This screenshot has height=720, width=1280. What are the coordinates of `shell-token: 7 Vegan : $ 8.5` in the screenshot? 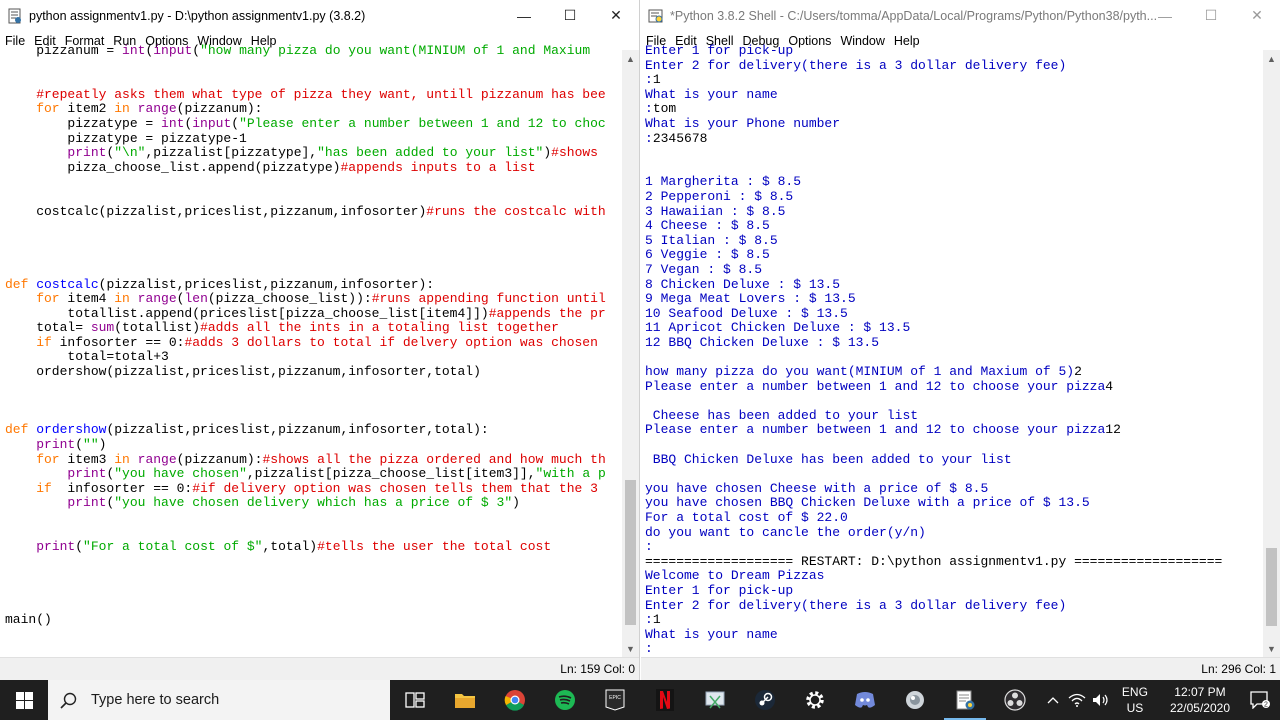 It's located at (704, 269).